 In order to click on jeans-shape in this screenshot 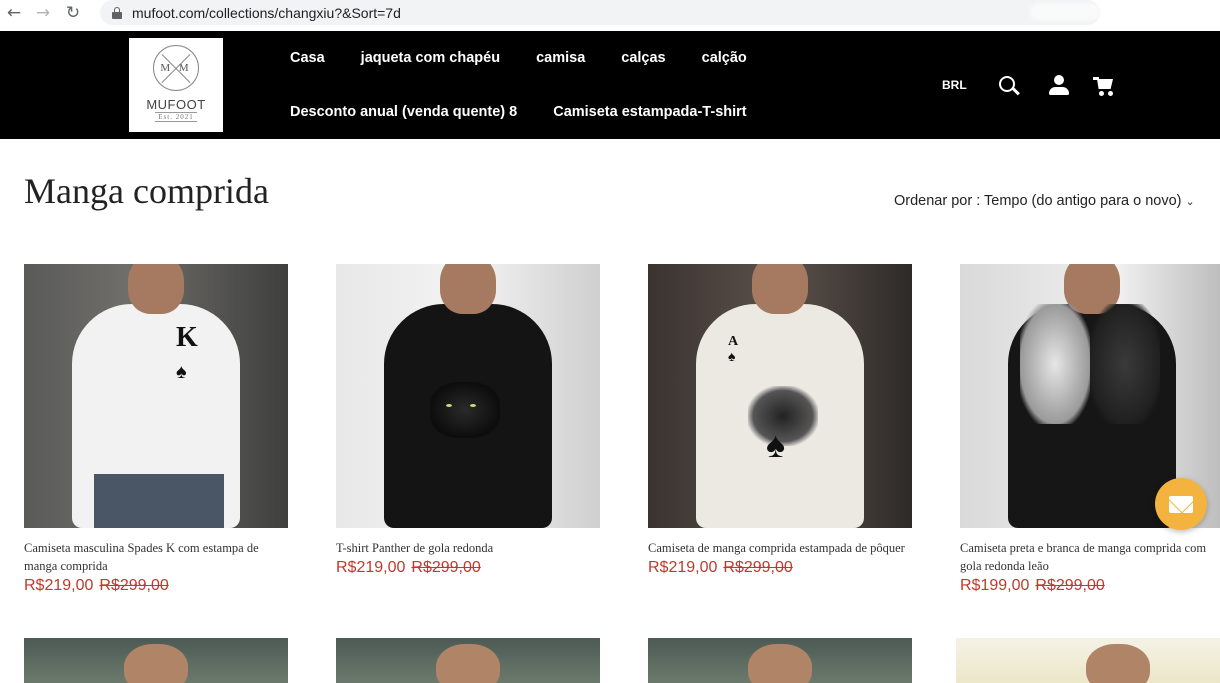, I will do `click(159, 501)`.